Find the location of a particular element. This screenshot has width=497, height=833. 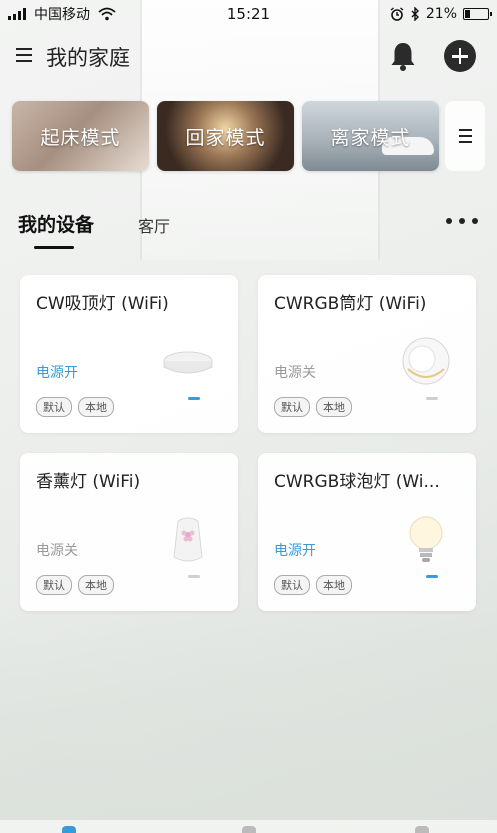

bottom-nav is located at coordinates (248, 826).